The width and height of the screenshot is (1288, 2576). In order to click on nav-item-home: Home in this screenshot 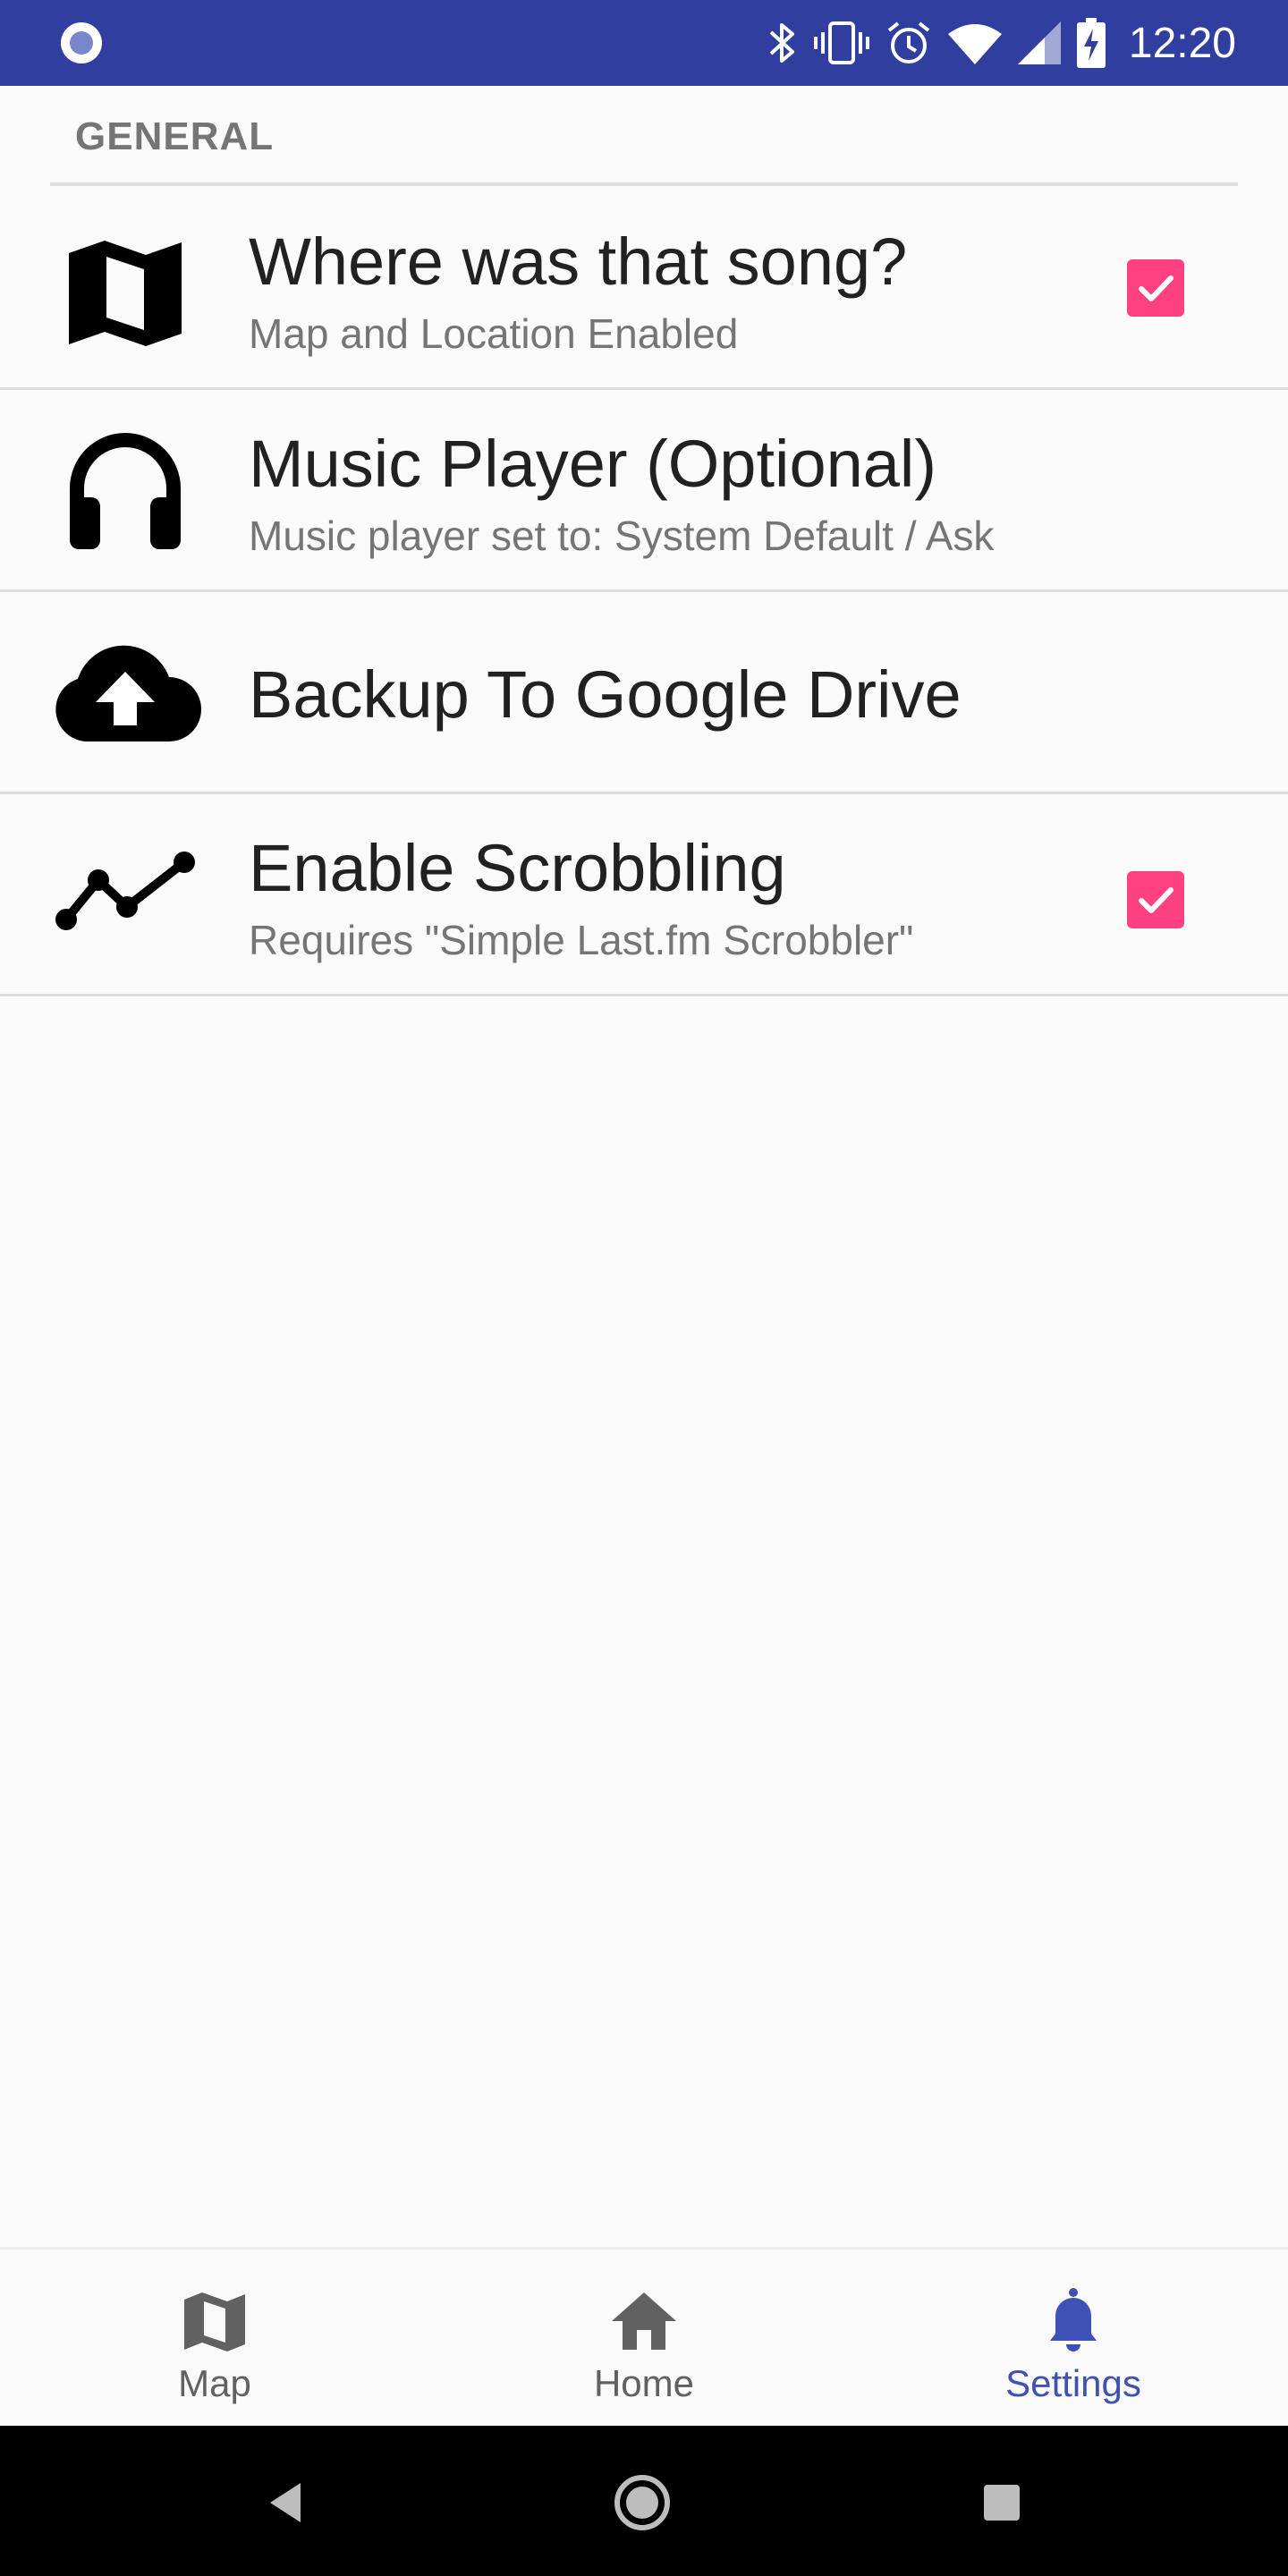, I will do `click(644, 2339)`.